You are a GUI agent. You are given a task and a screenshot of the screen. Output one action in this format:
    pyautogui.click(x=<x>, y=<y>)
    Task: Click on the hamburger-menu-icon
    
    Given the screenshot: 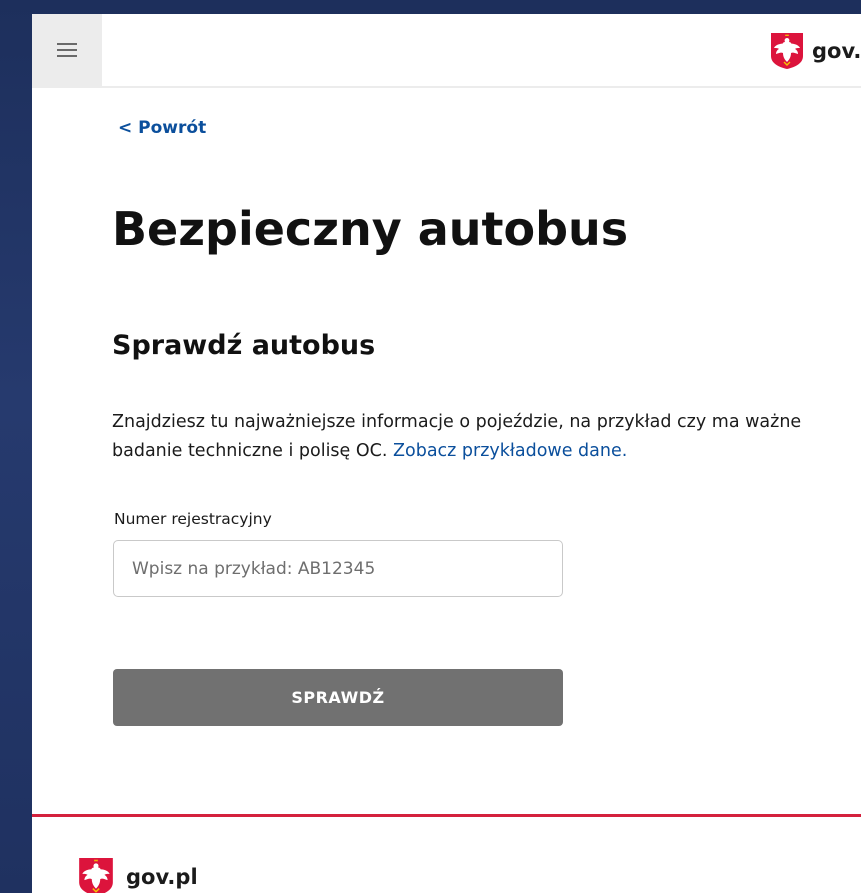 What is the action you would take?
    pyautogui.click(x=67, y=50)
    